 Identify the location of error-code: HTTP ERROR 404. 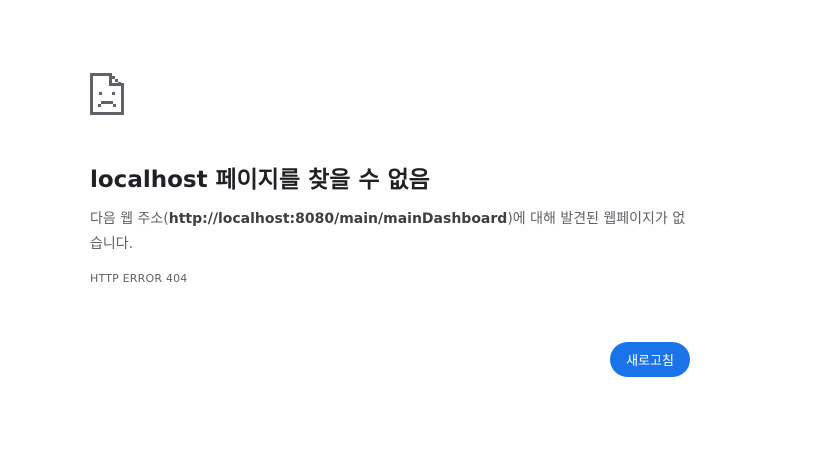
(139, 278).